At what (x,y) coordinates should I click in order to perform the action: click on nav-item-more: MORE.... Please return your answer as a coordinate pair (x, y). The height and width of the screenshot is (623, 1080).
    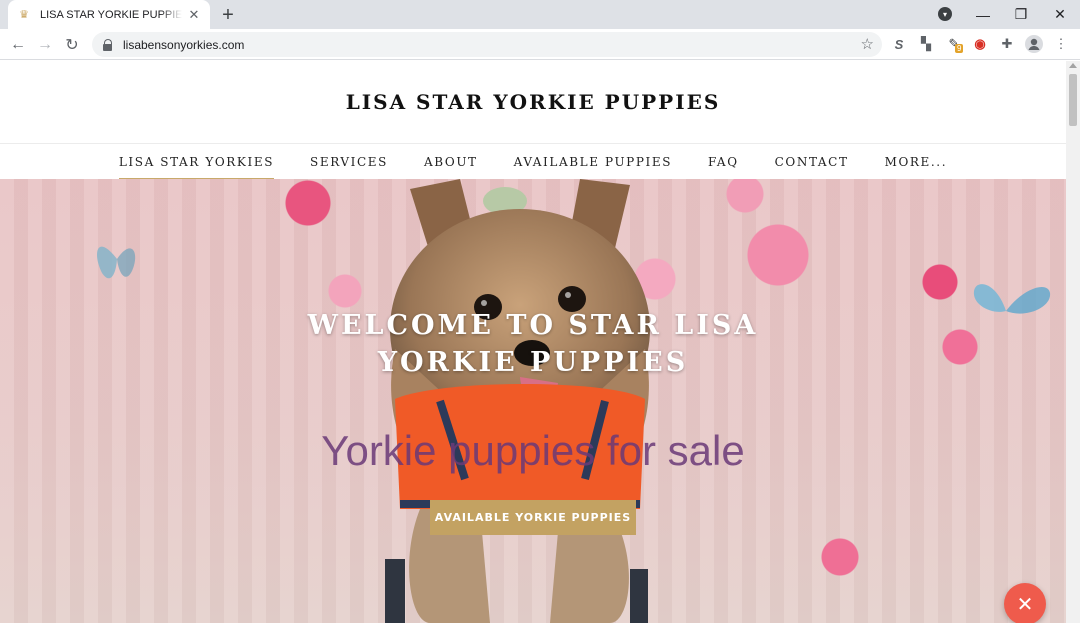
    Looking at the image, I should click on (916, 162).